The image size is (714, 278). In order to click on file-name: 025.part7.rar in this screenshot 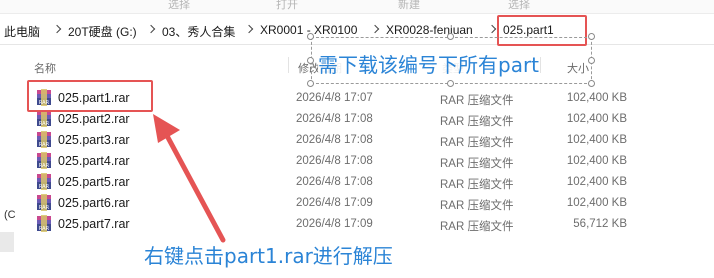, I will do `click(94, 224)`.